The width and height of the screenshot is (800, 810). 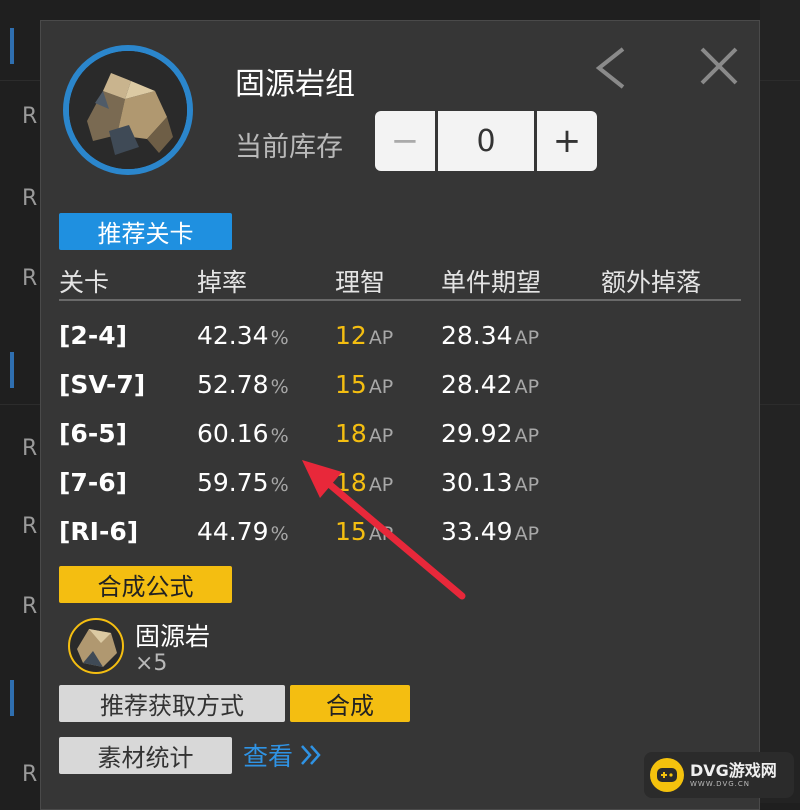 What do you see at coordinates (400, 341) in the screenshot?
I see `table-row: [2-4] 42.34% 12 AP 28.34 AP` at bounding box center [400, 341].